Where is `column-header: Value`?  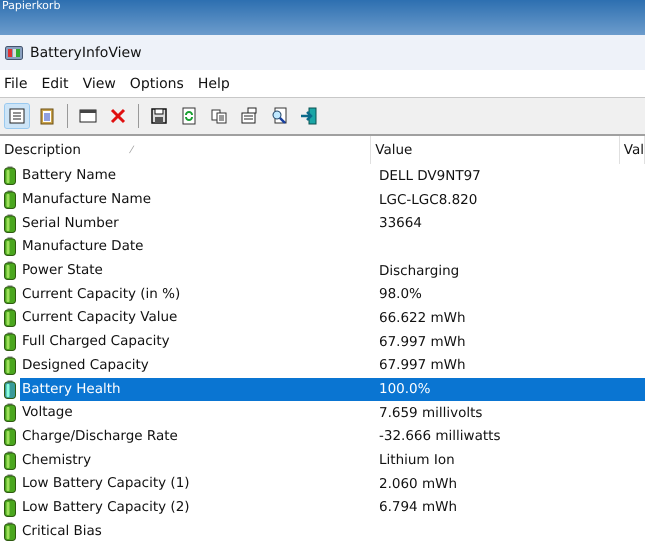 column-header: Value is located at coordinates (495, 150).